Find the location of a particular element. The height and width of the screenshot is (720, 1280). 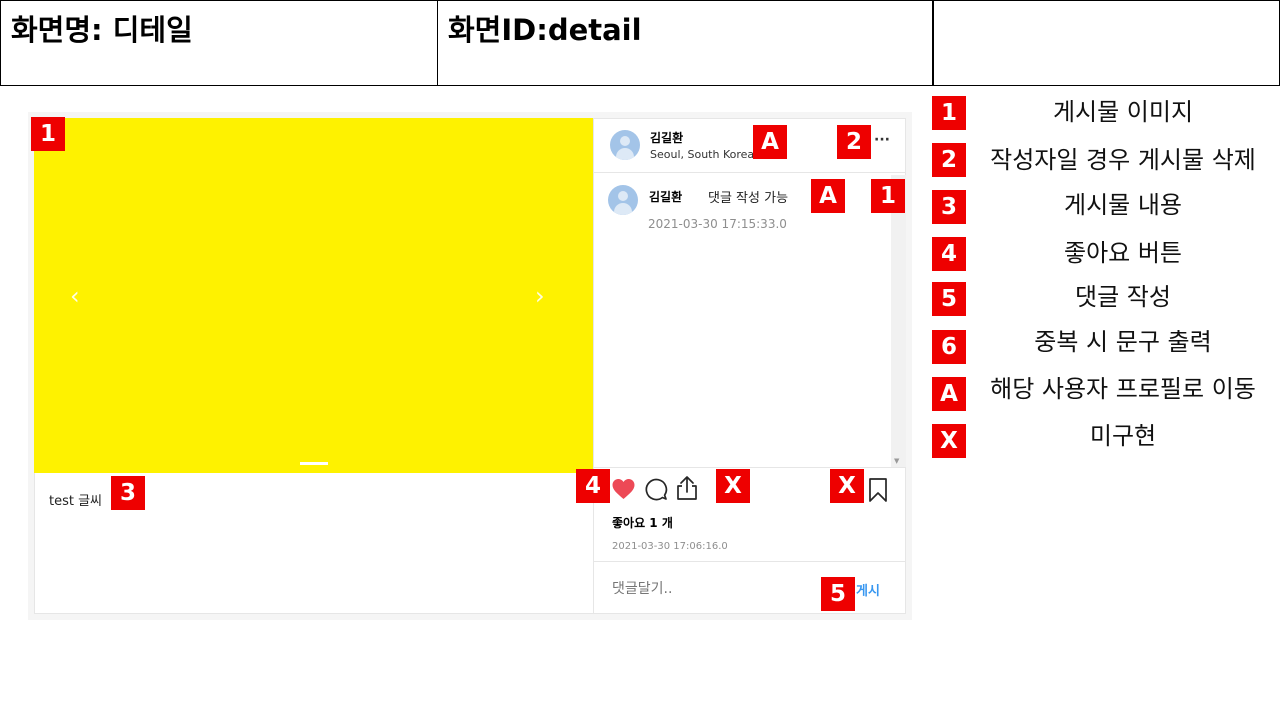

comments-bottom-divider is located at coordinates (750, 467).